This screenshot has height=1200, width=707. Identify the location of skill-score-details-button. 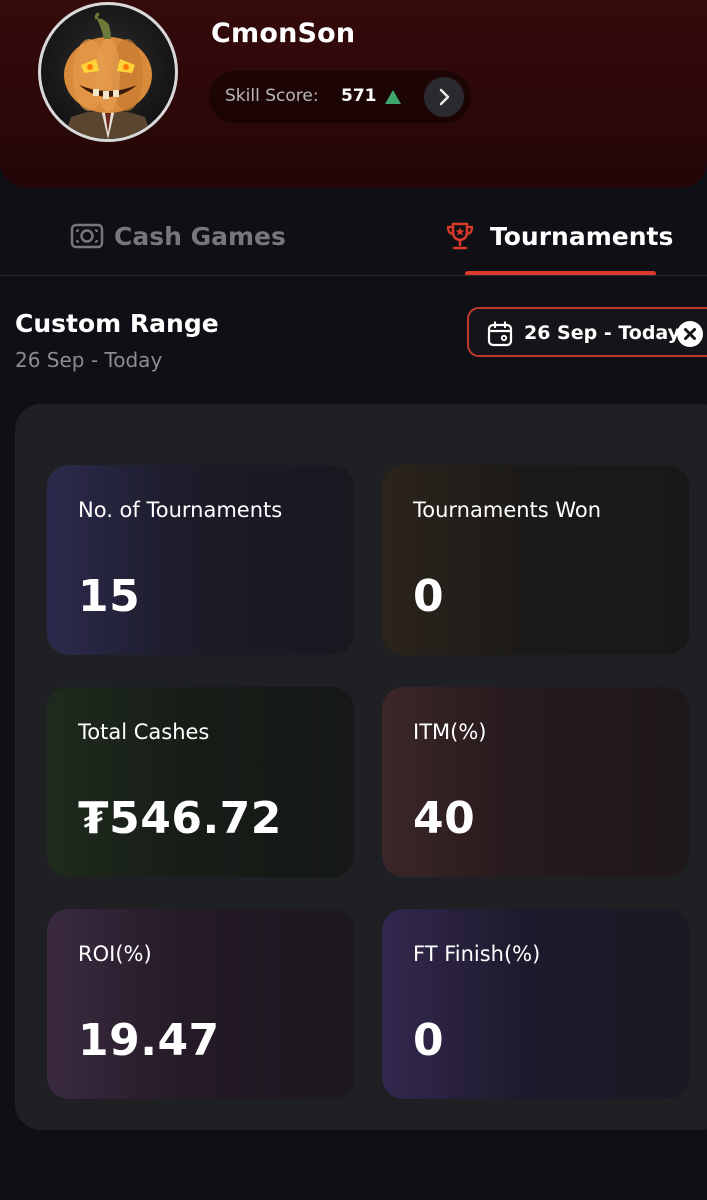
(444, 97).